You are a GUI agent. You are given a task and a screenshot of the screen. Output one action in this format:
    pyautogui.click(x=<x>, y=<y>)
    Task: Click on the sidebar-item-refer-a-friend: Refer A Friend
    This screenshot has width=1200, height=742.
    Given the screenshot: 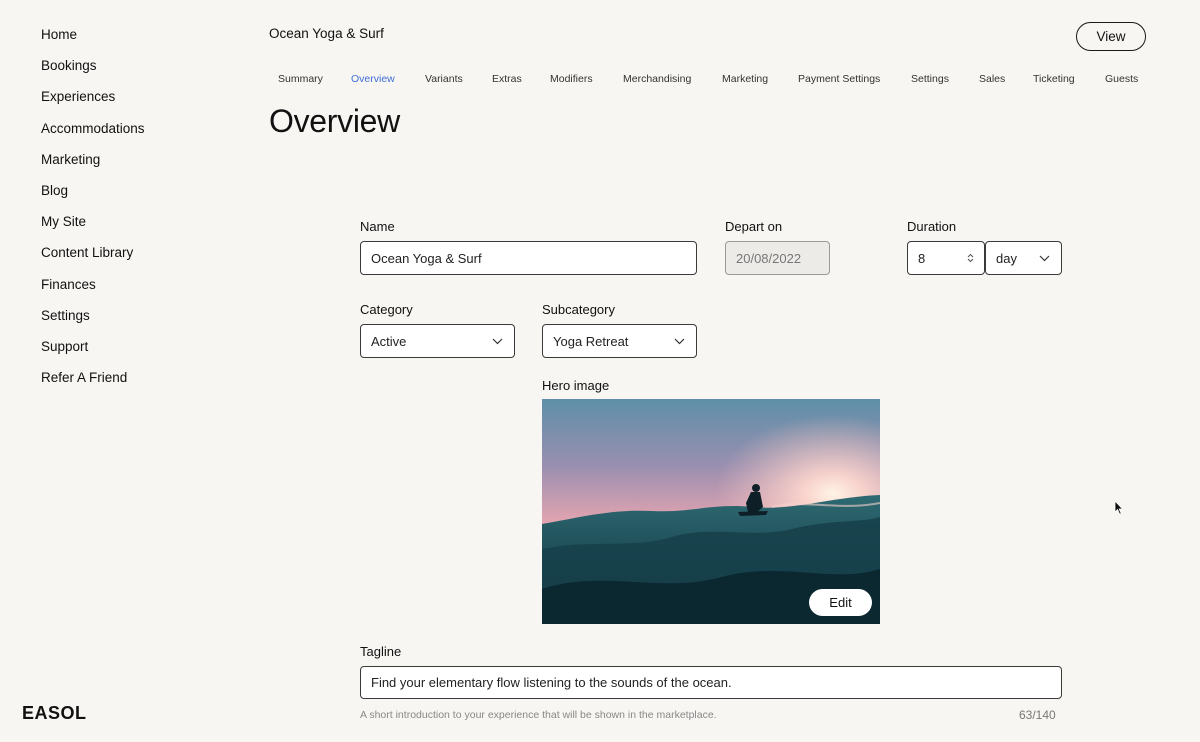 What is the action you would take?
    pyautogui.click(x=93, y=383)
    